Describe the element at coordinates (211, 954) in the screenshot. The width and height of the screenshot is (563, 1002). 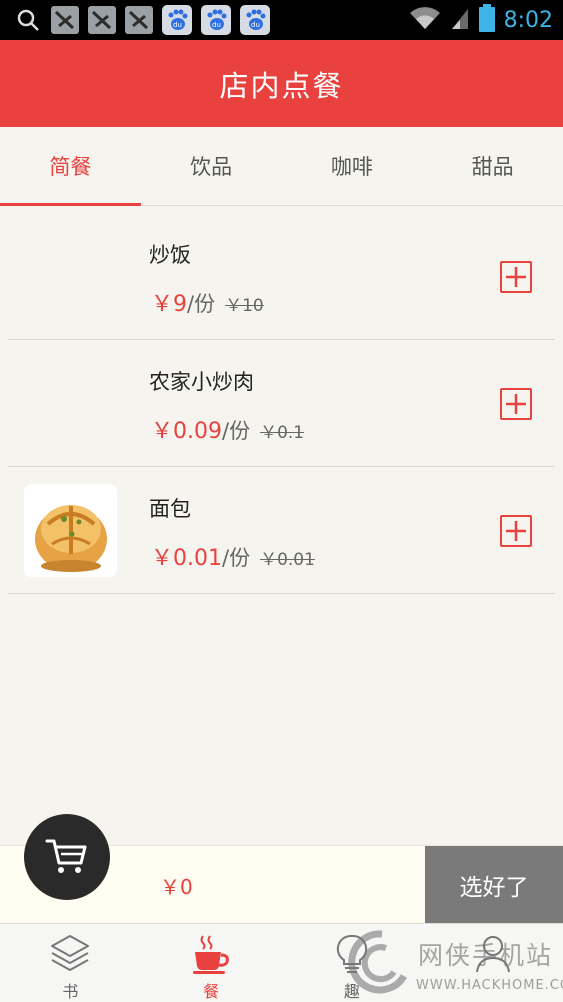
I see `coffee-cup-icon` at that location.